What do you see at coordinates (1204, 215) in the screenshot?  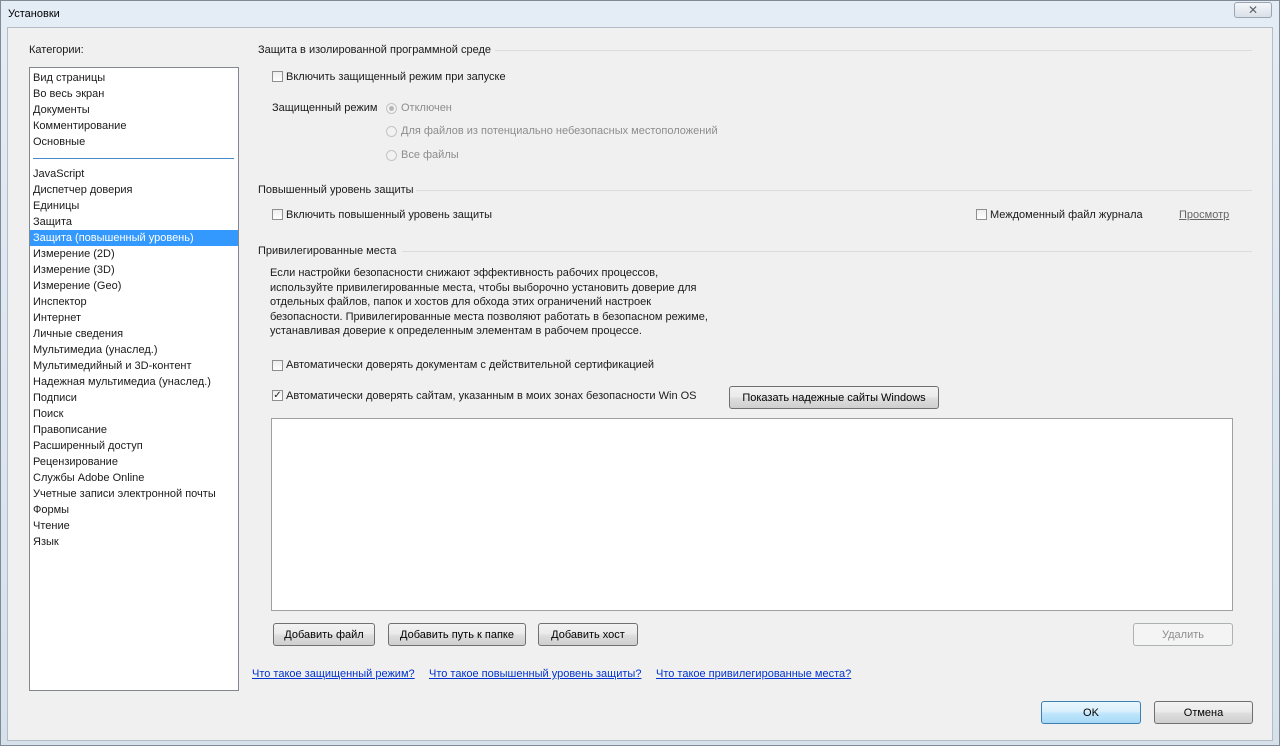 I see `view-log-link: Просмотр` at bounding box center [1204, 215].